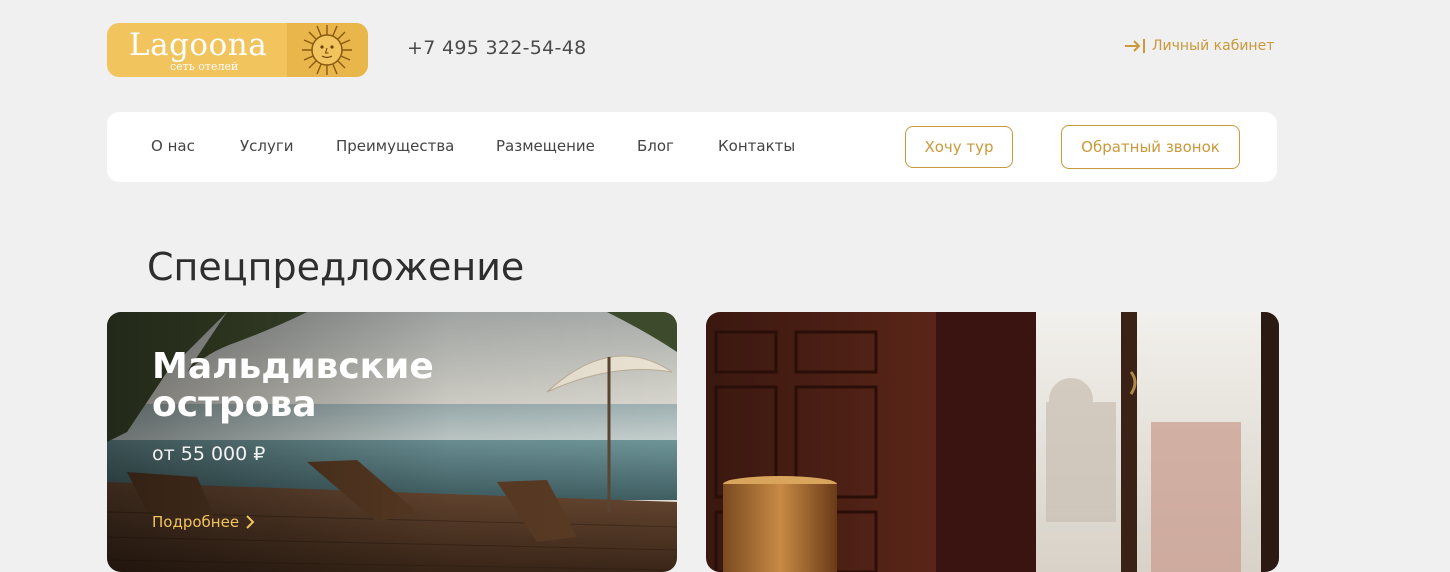 The image size is (1450, 572). What do you see at coordinates (655, 146) in the screenshot?
I see `nav-item-blog: Блог` at bounding box center [655, 146].